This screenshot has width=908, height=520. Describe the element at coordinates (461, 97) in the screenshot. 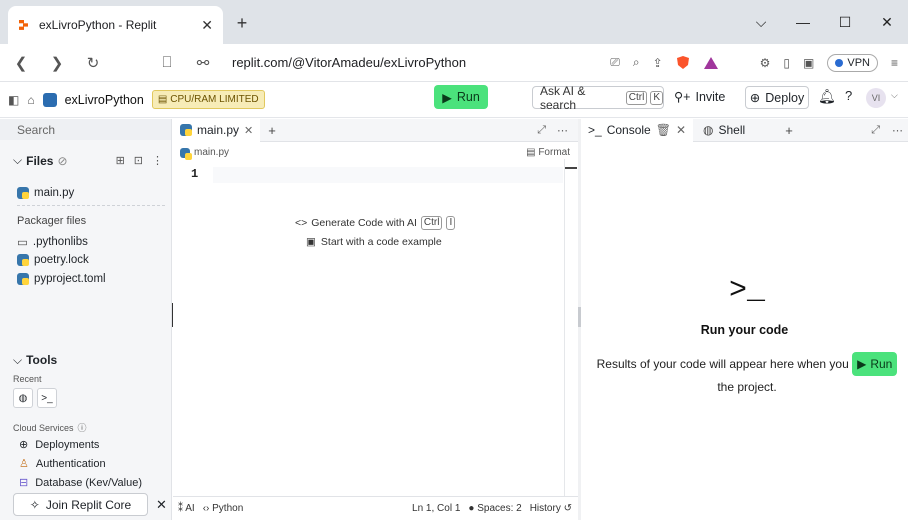

I see `run-button: ▶ Run` at that location.